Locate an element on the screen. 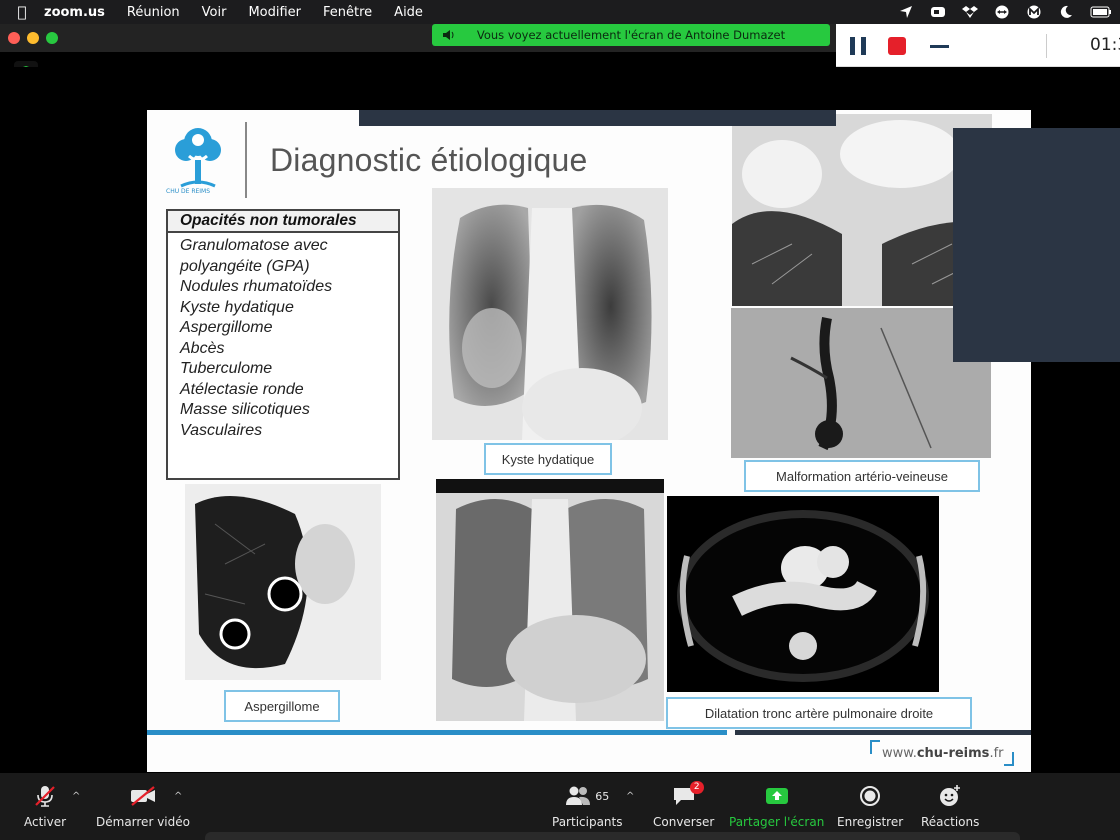 This screenshot has height=840, width=1120. zoom-window-button is located at coordinates (52, 38).